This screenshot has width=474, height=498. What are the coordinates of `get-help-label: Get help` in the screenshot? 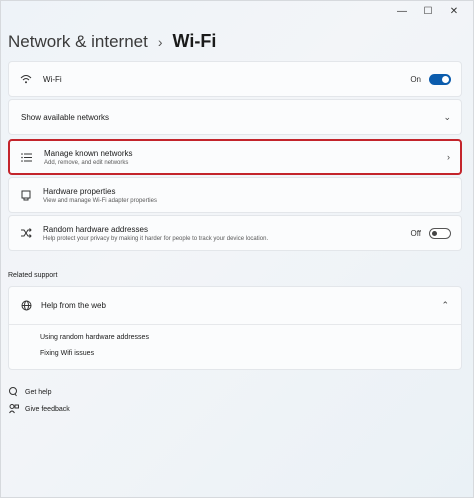 It's located at (38, 392).